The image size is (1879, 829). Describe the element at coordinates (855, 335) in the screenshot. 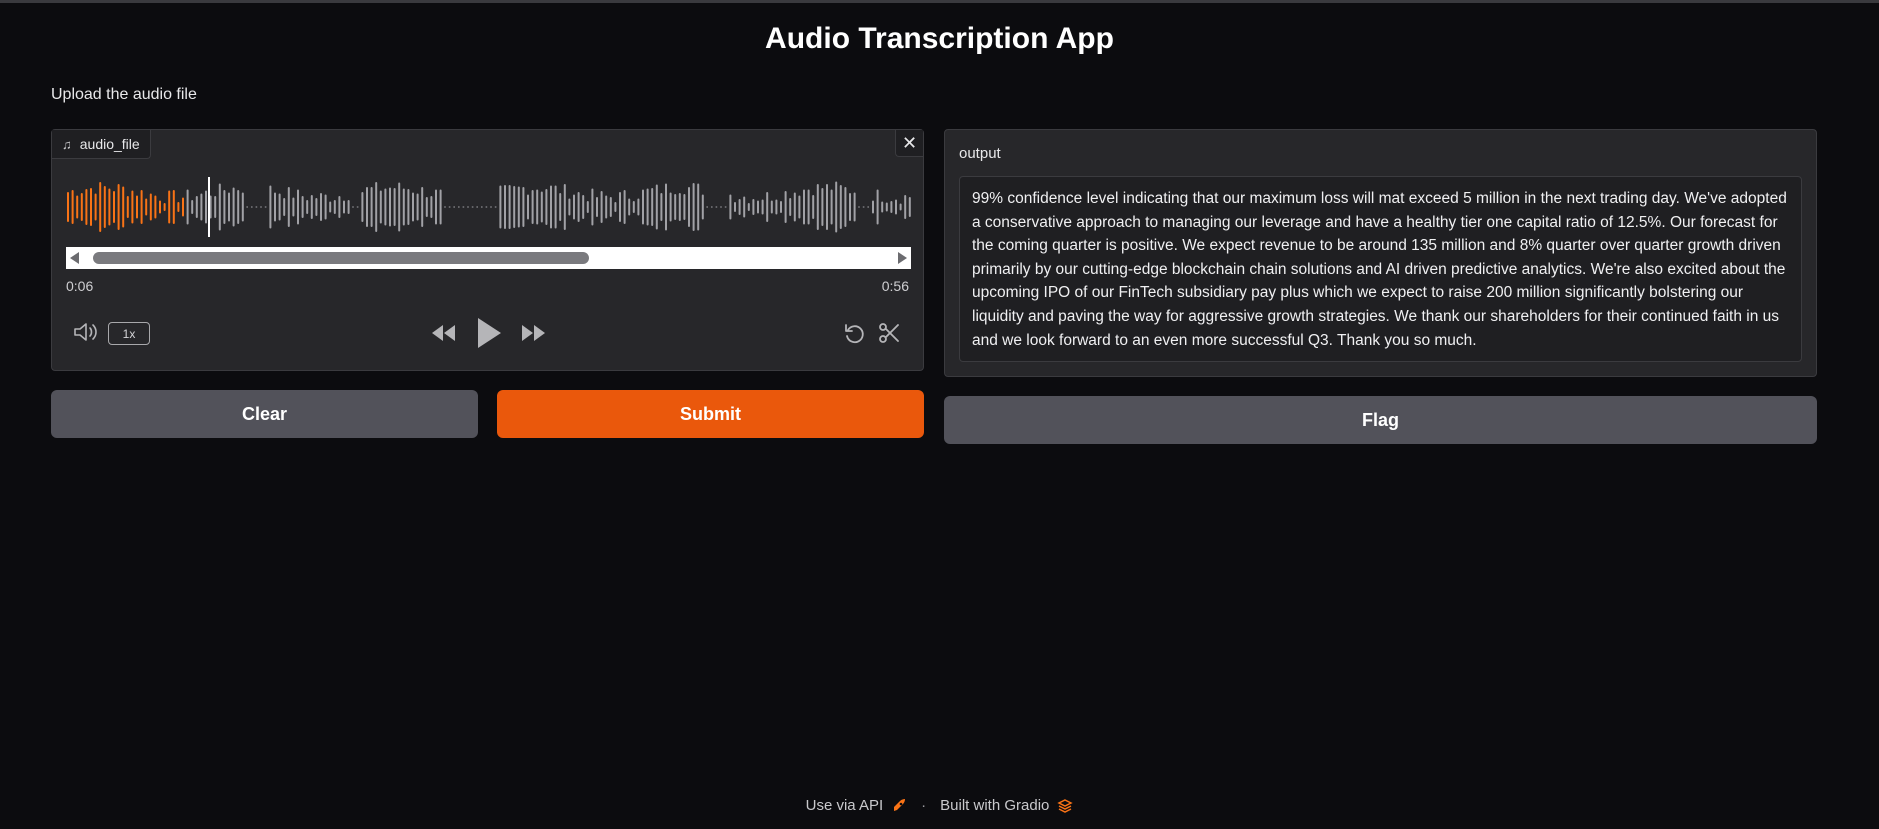

I see `undo-icon` at that location.